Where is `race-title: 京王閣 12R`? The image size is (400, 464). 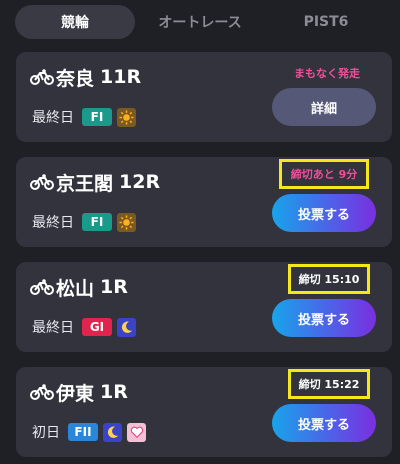
race-title: 京王閣 12R is located at coordinates (95, 182).